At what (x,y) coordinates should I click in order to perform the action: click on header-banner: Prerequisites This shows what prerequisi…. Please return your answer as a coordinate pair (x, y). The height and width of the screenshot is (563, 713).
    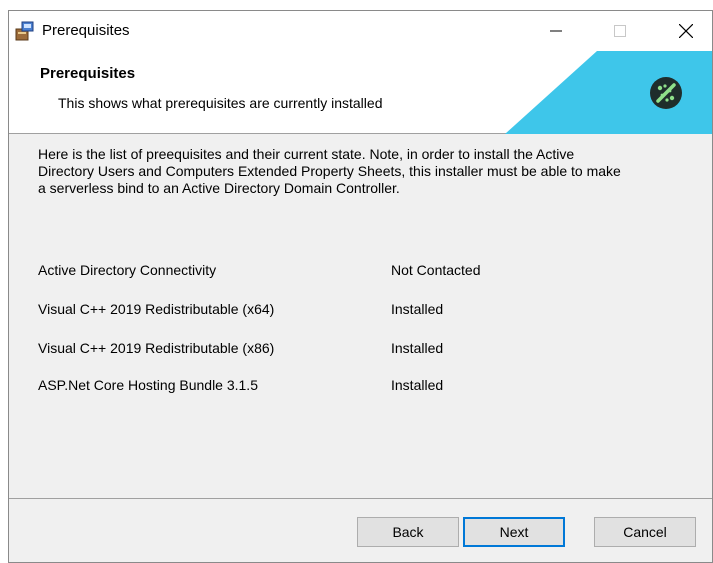
    Looking at the image, I should click on (360, 92).